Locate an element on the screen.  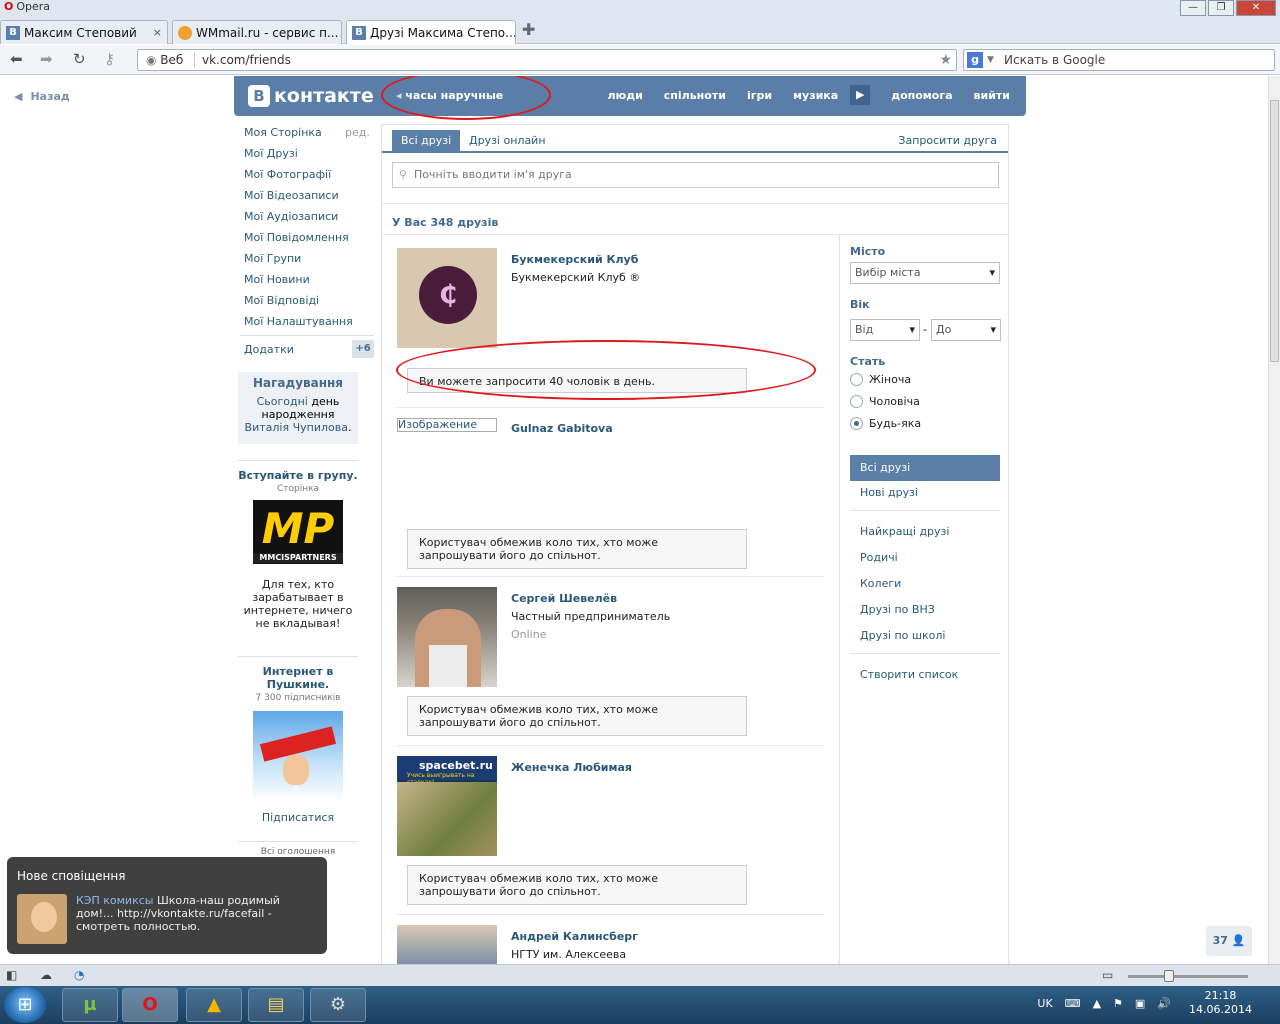
menu-addons: Додатки is located at coordinates (269, 349).